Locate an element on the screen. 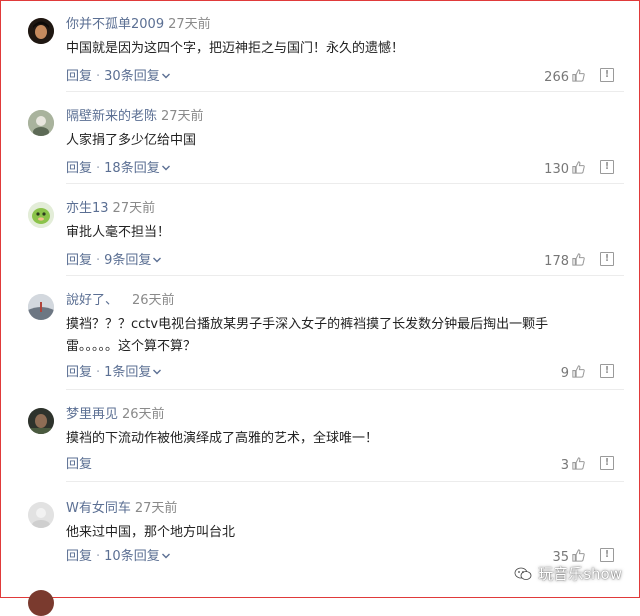  view-replies-button: 9条回复 is located at coordinates (133, 260).